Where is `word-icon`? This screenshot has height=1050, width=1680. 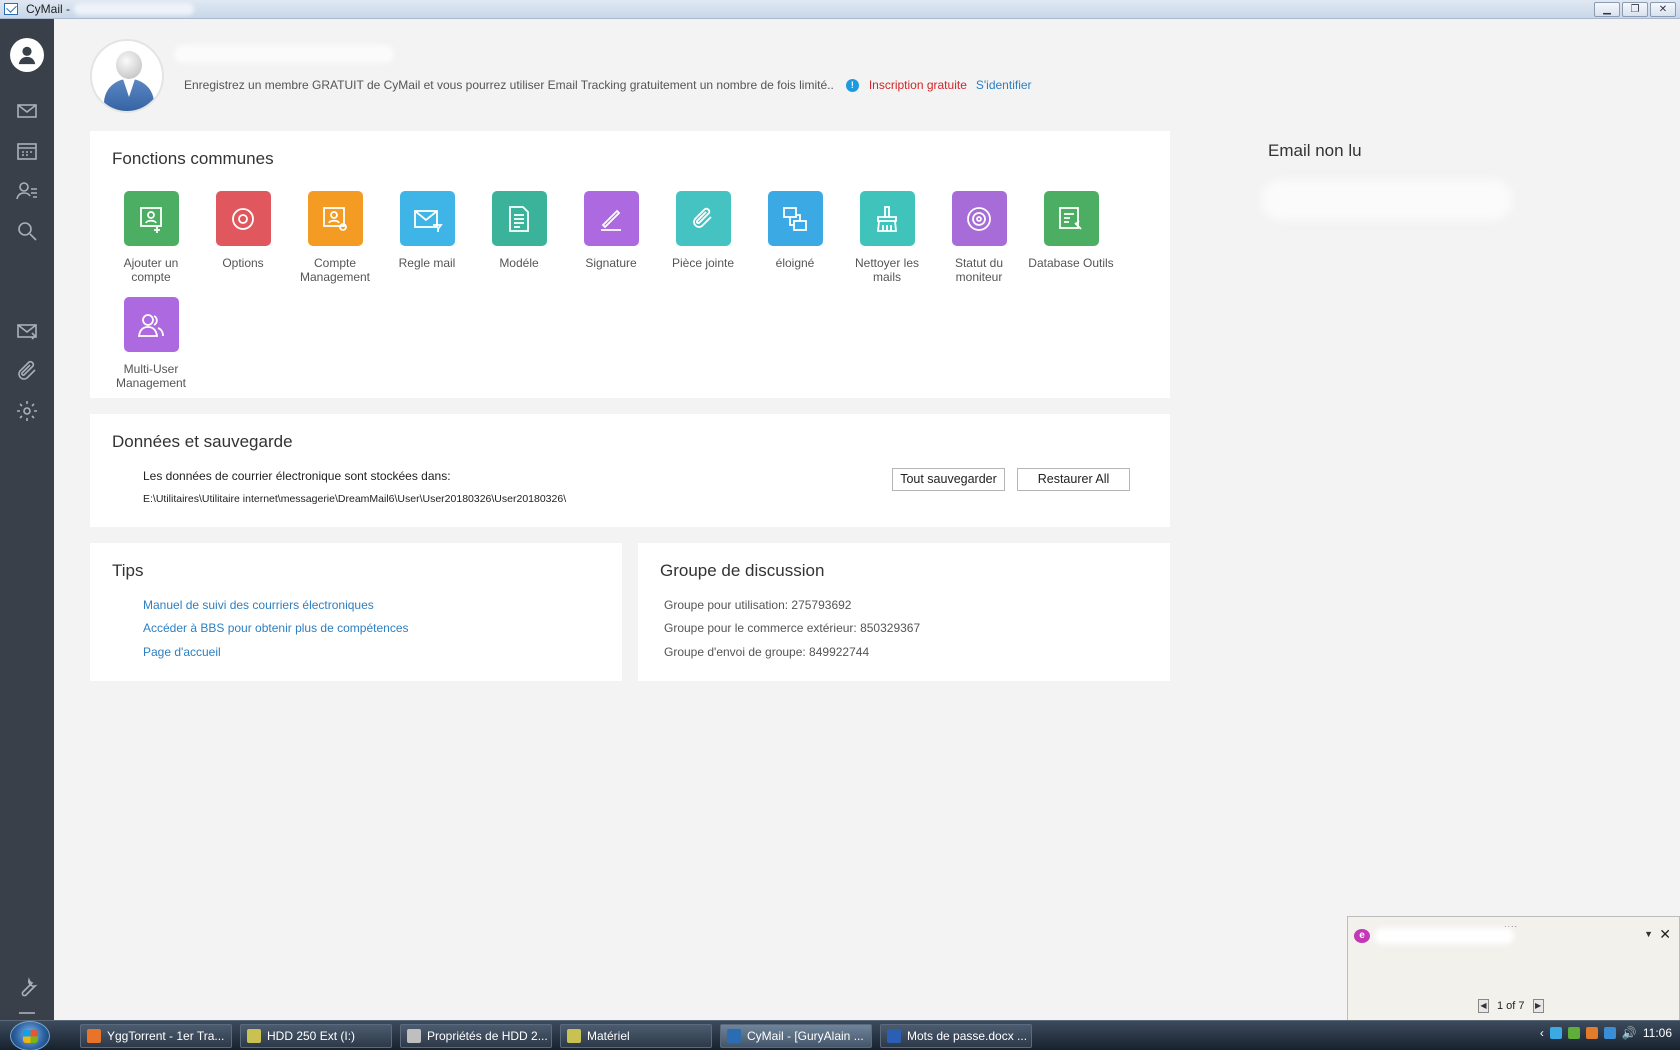 word-icon is located at coordinates (894, 1036).